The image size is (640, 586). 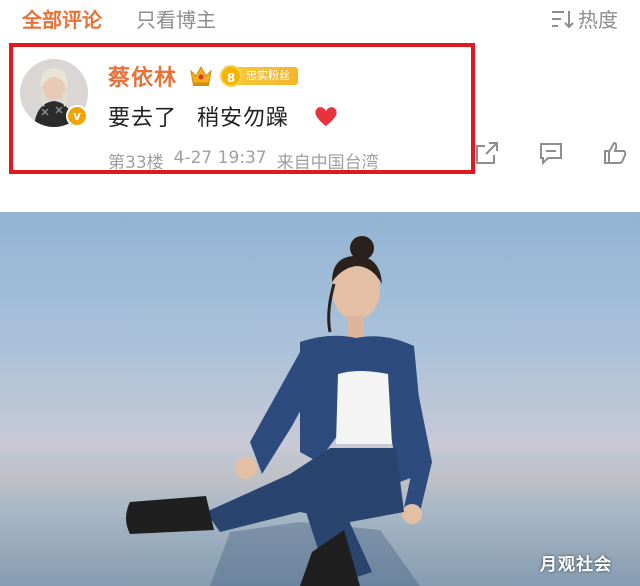 What do you see at coordinates (176, 18) in the screenshot?
I see `tab-only-host: 只看博主` at bounding box center [176, 18].